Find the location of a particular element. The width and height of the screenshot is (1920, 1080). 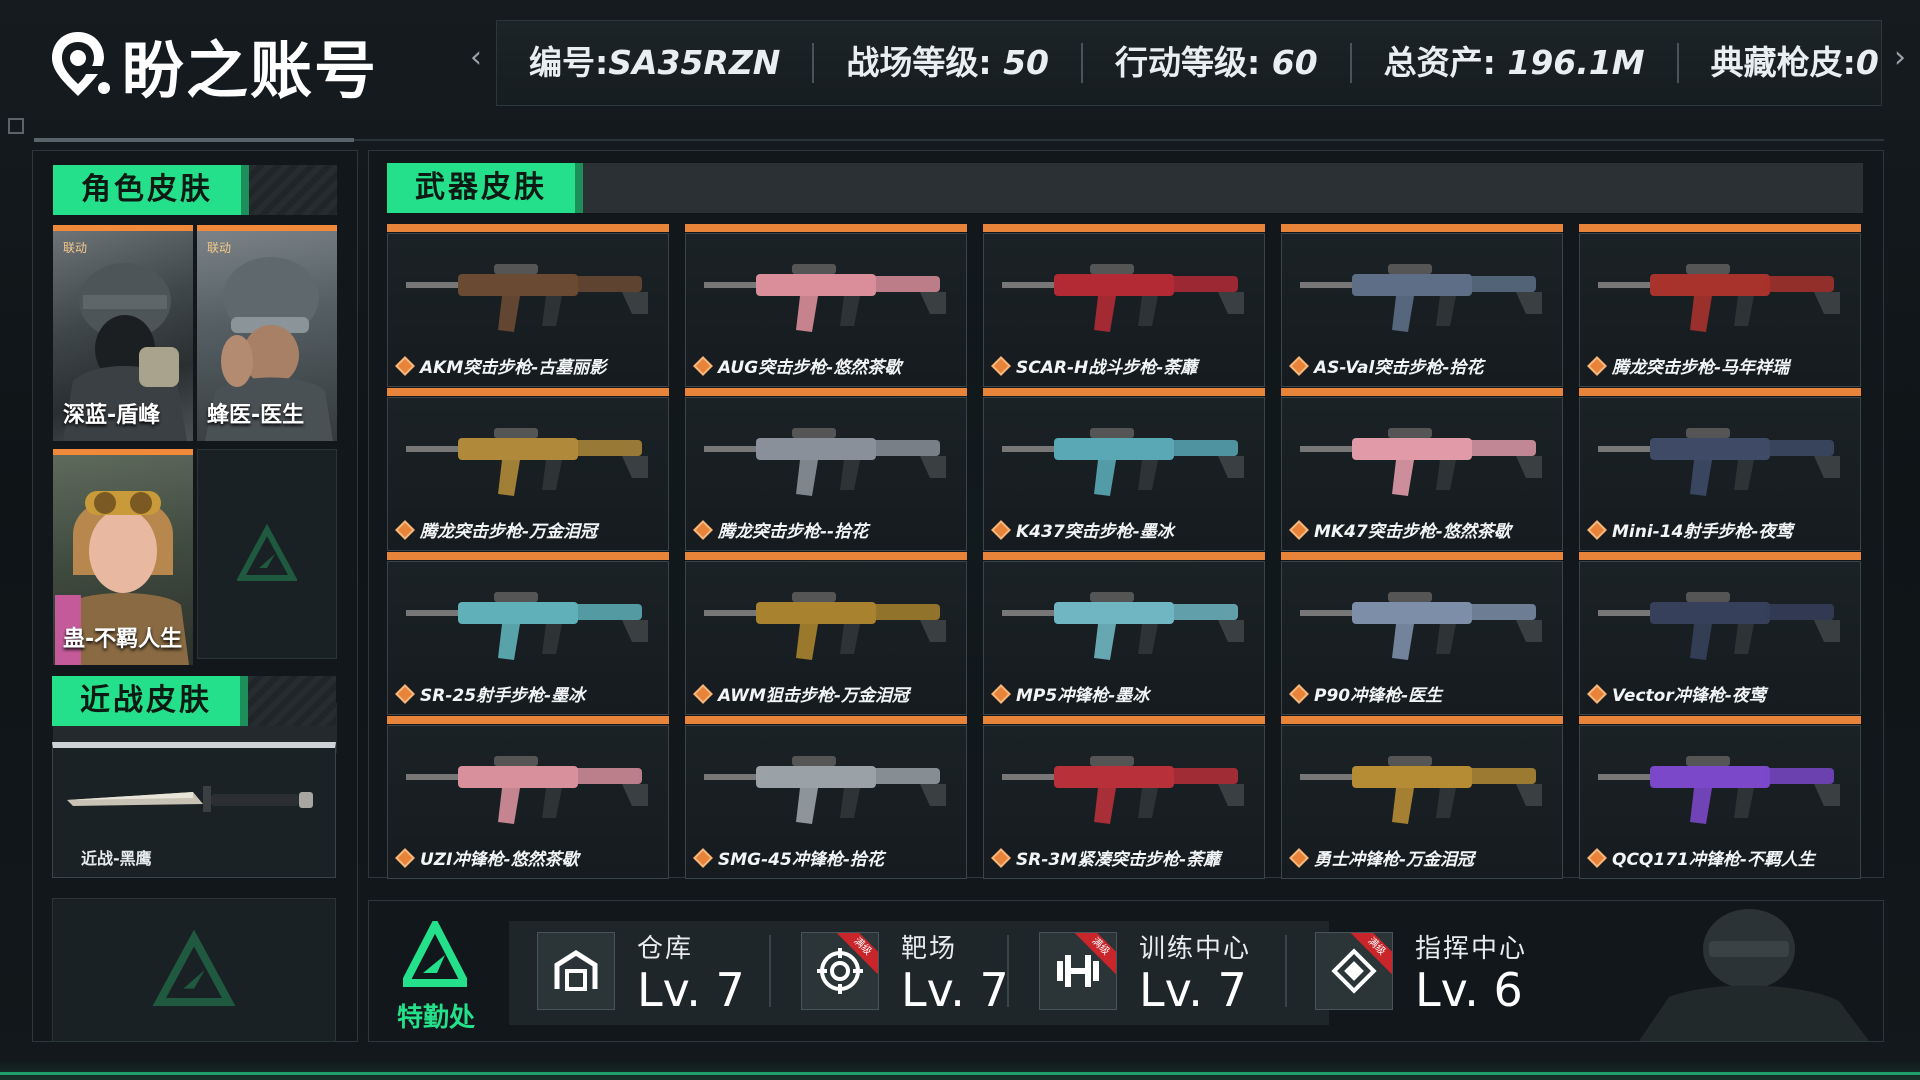

weapon-skin-card: UZI冲锋枪-悠然茶歇 is located at coordinates (528, 797).